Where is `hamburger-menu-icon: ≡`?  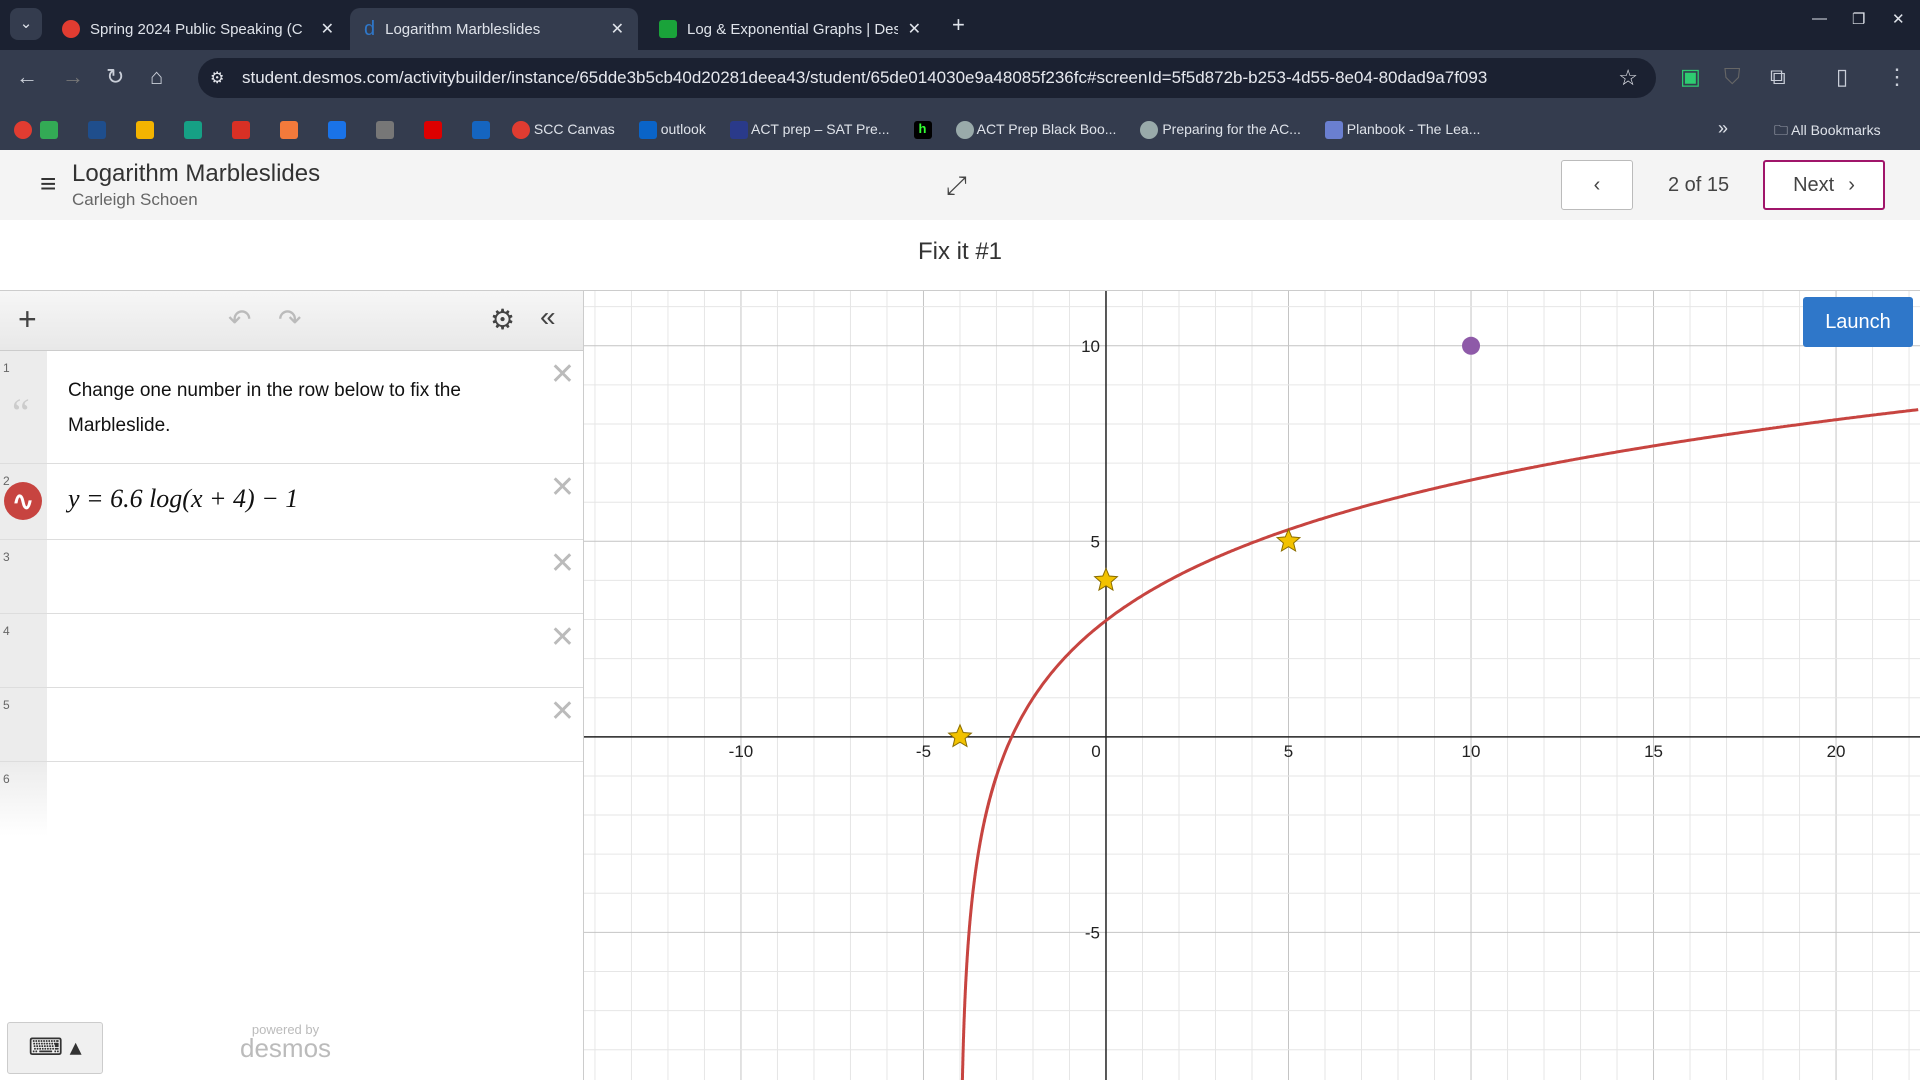
hamburger-menu-icon: ≡ is located at coordinates (48, 184).